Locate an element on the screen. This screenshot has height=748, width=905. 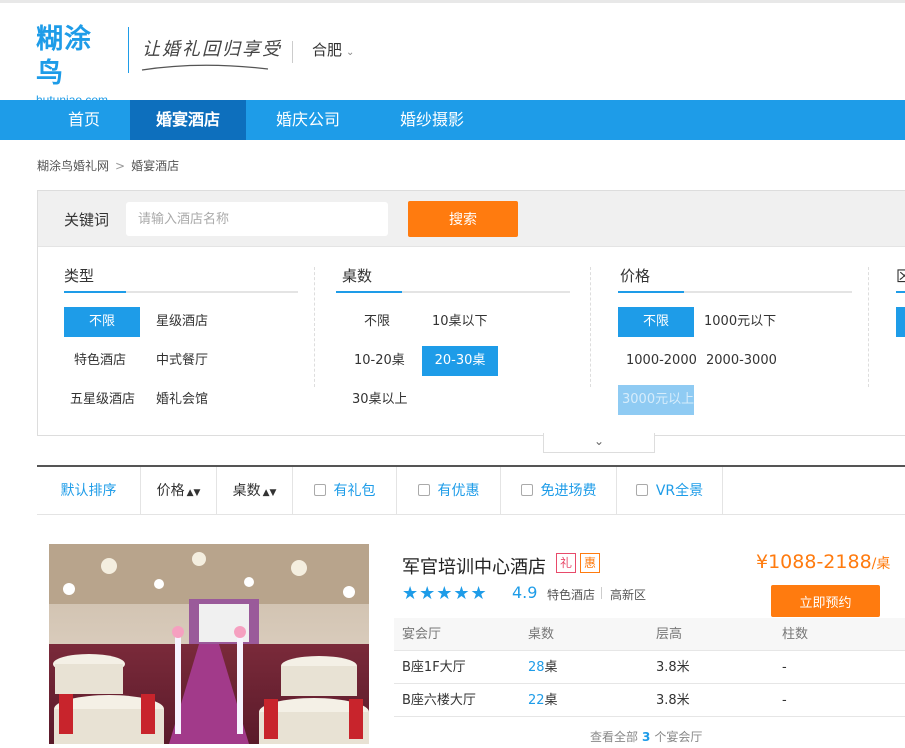
filter-option-tables: 10桌以下 is located at coordinates (460, 322).